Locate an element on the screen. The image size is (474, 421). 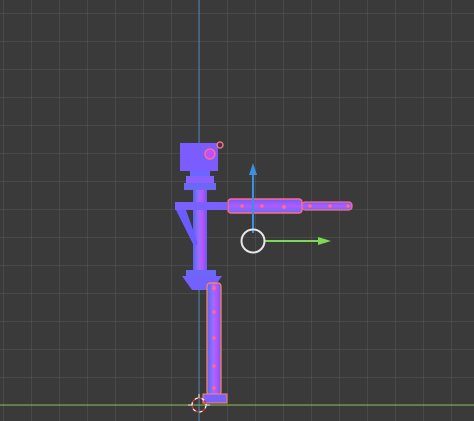
foot is located at coordinates (215, 398).